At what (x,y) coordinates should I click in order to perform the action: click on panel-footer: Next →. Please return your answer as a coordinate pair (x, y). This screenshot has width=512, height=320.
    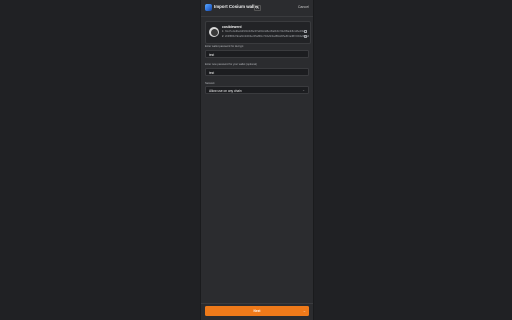
    Looking at the image, I should click on (257, 311).